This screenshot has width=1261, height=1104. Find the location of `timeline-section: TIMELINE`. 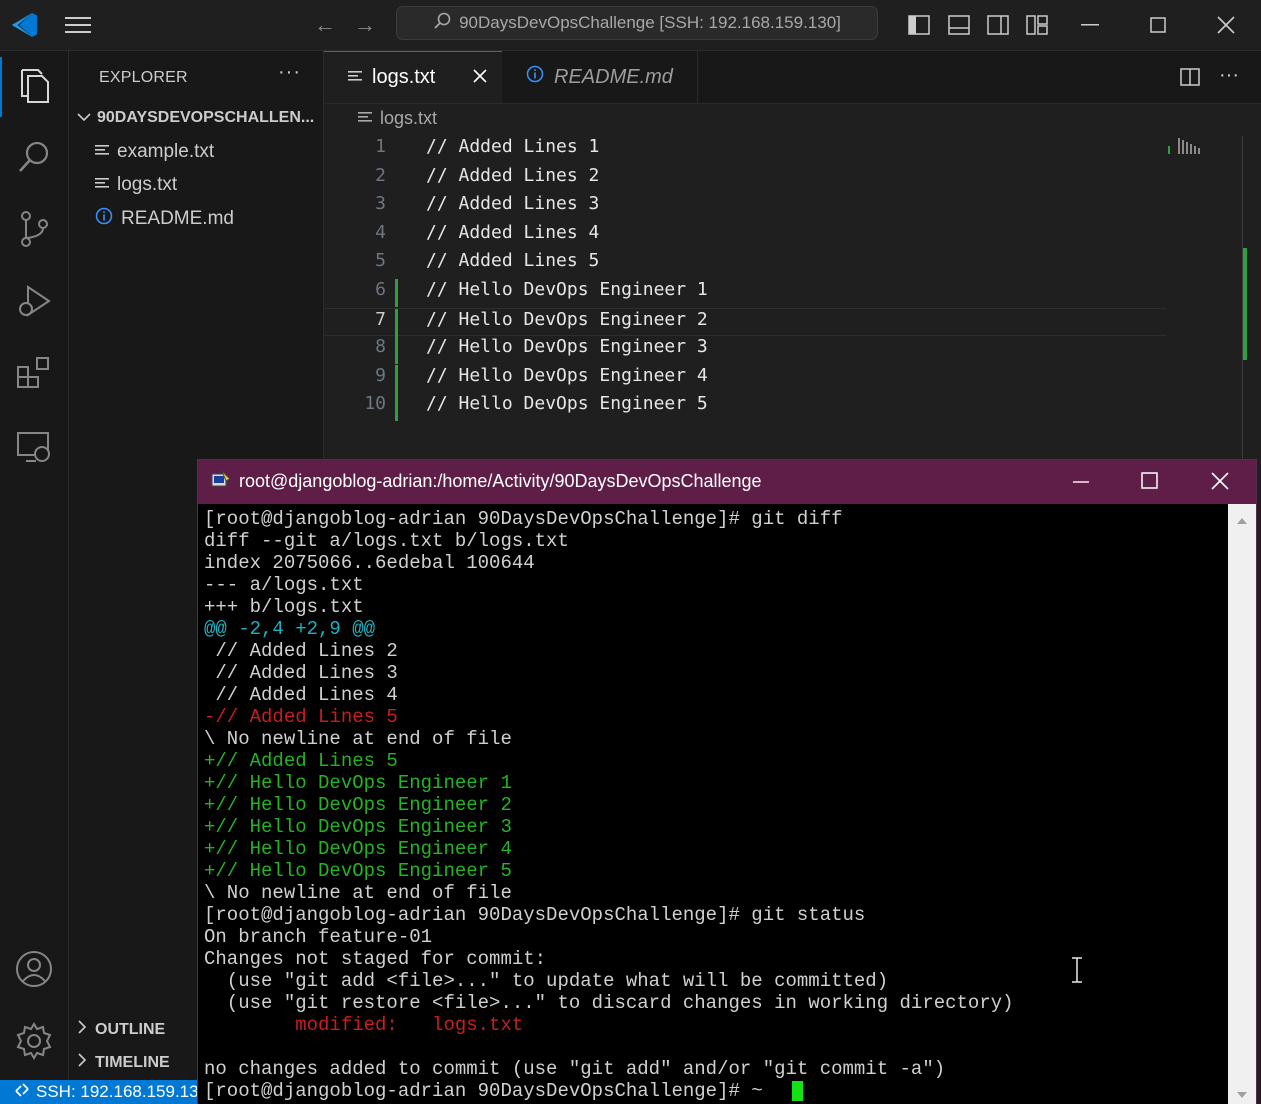

timeline-section: TIMELINE is located at coordinates (123, 1062).